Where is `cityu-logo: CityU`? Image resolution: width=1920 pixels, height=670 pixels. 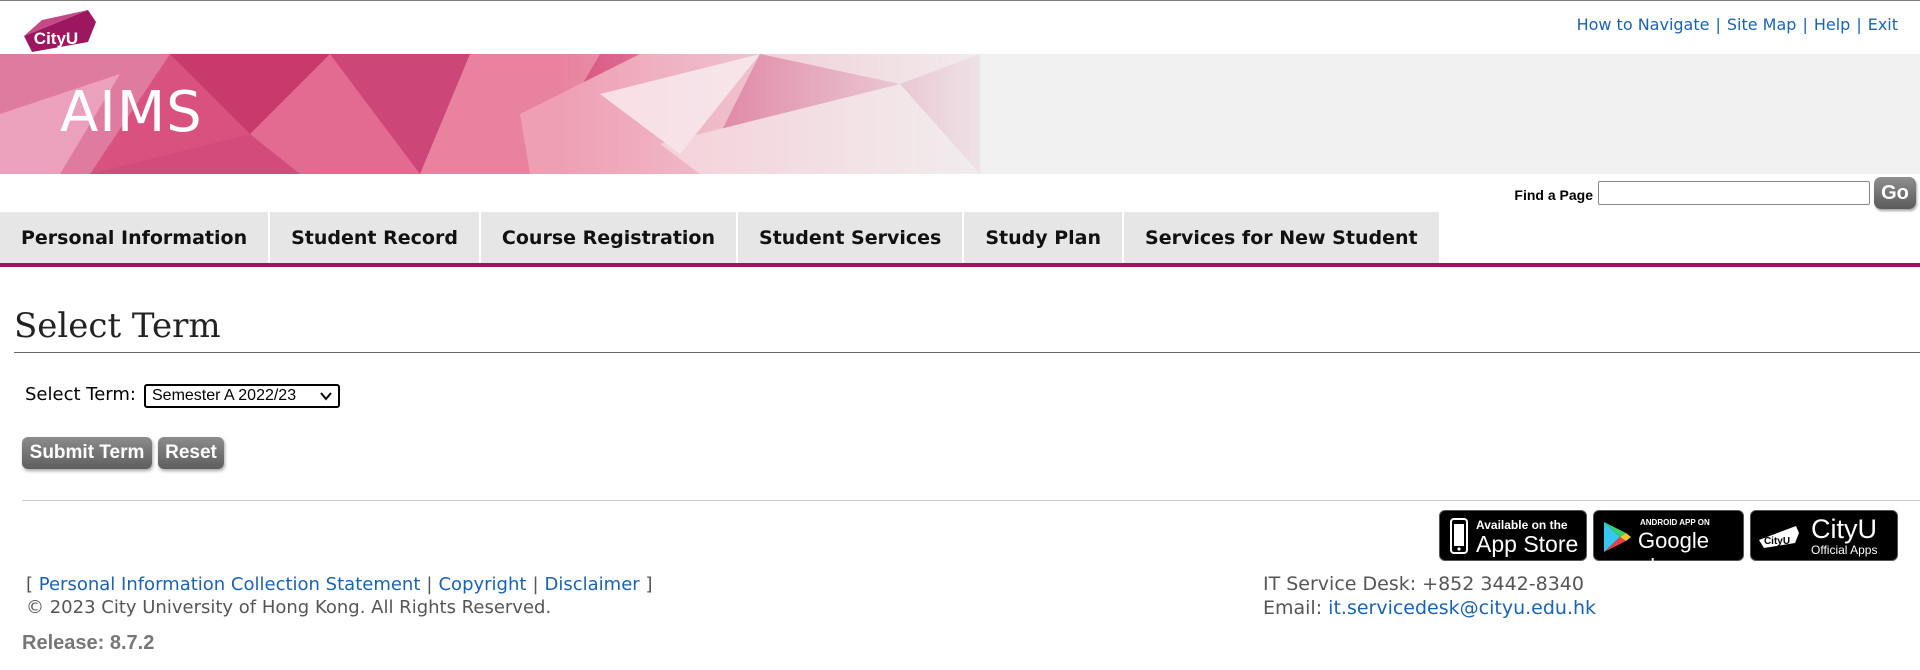 cityu-logo: CityU is located at coordinates (59, 31).